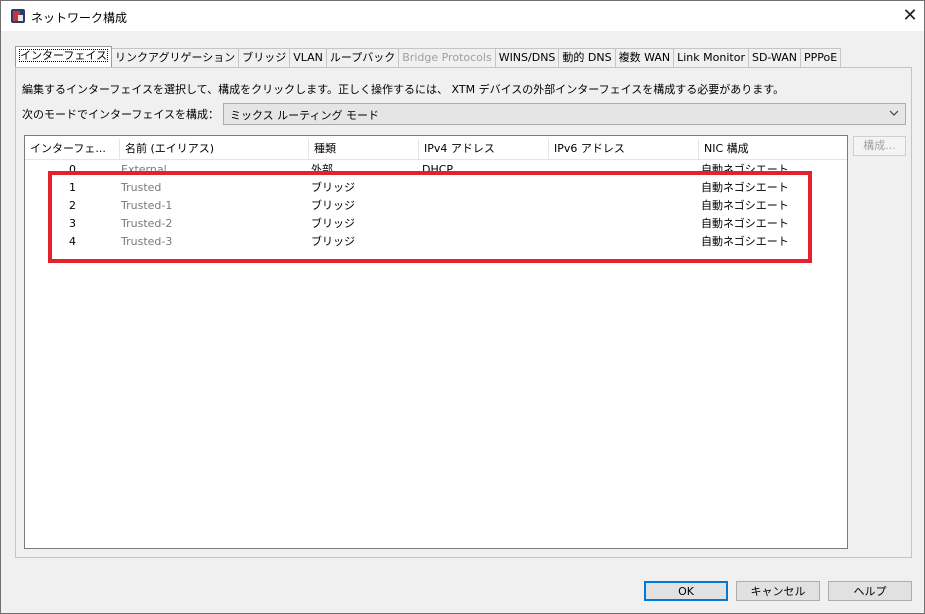  What do you see at coordinates (72, 223) in the screenshot?
I see `cell-interface: 3` at bounding box center [72, 223].